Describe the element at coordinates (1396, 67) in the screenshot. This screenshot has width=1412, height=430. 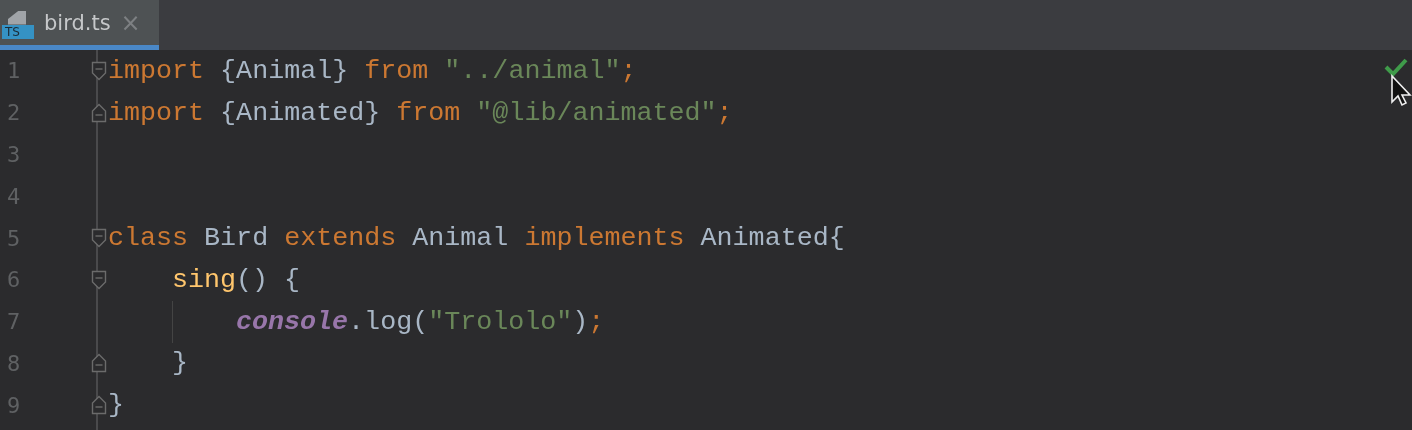
I see `check-icon` at that location.